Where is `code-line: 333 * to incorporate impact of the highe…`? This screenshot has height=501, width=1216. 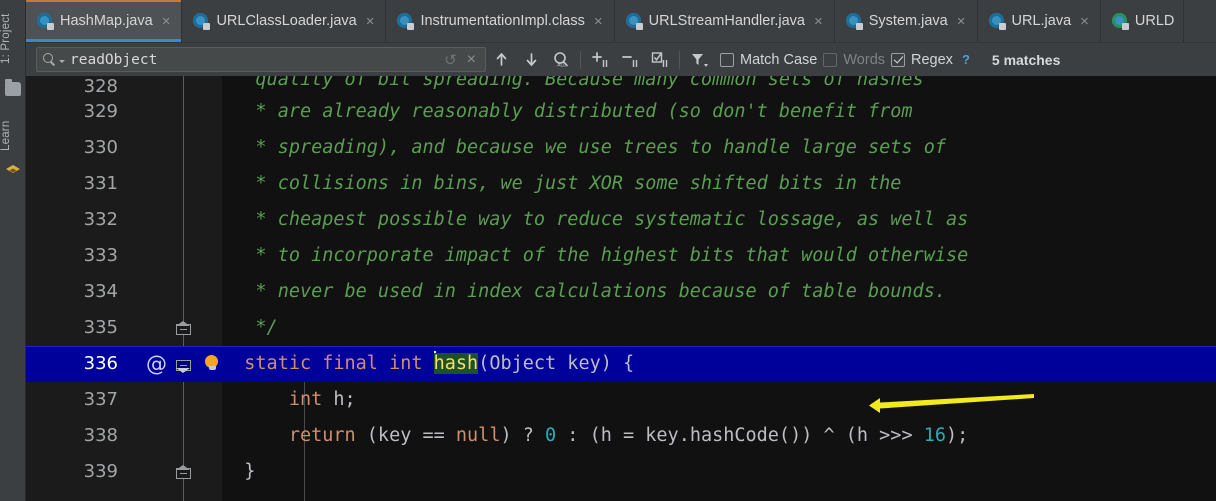 code-line: 333 * to incorporate impact of the highe… is located at coordinates (621, 256).